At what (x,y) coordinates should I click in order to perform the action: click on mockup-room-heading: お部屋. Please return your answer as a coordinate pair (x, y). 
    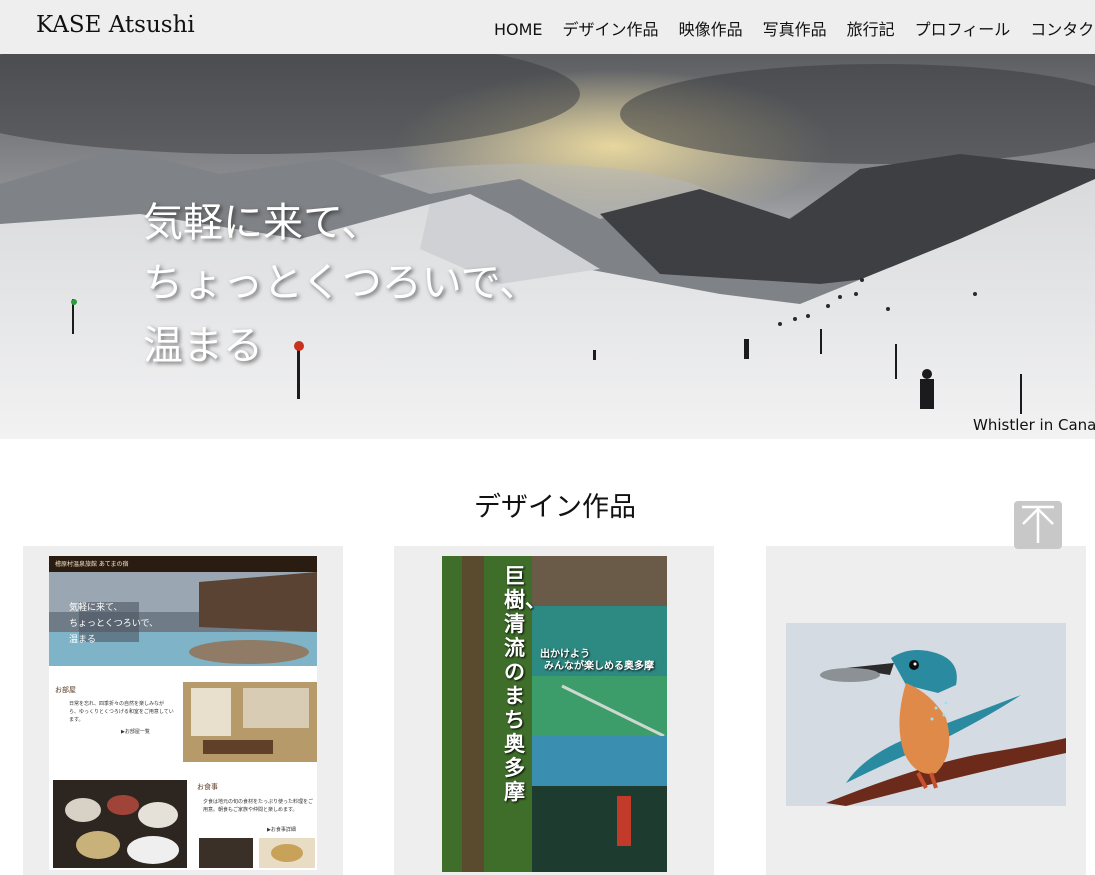
    Looking at the image, I should click on (65, 690).